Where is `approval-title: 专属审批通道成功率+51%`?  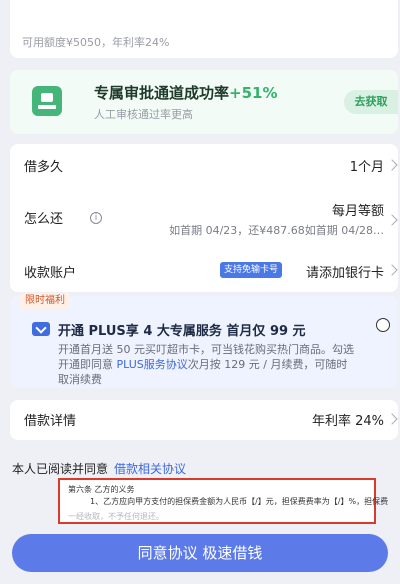 approval-title: 专属审批通道成功率+51% is located at coordinates (186, 93).